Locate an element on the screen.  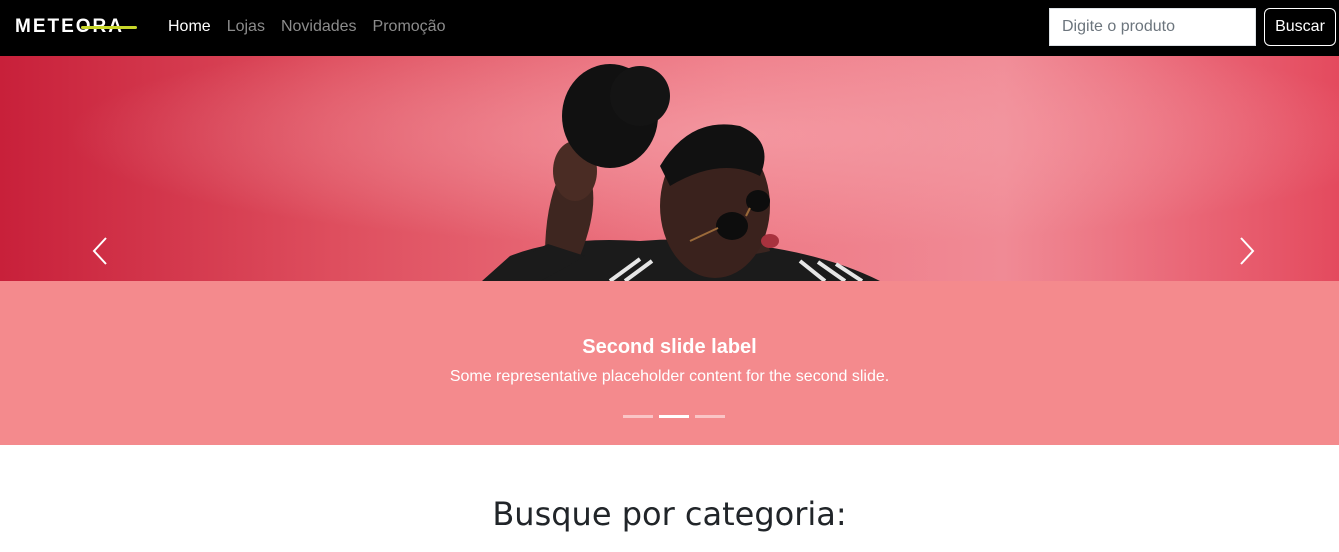
nav-link-novidades: Novidades is located at coordinates (319, 27).